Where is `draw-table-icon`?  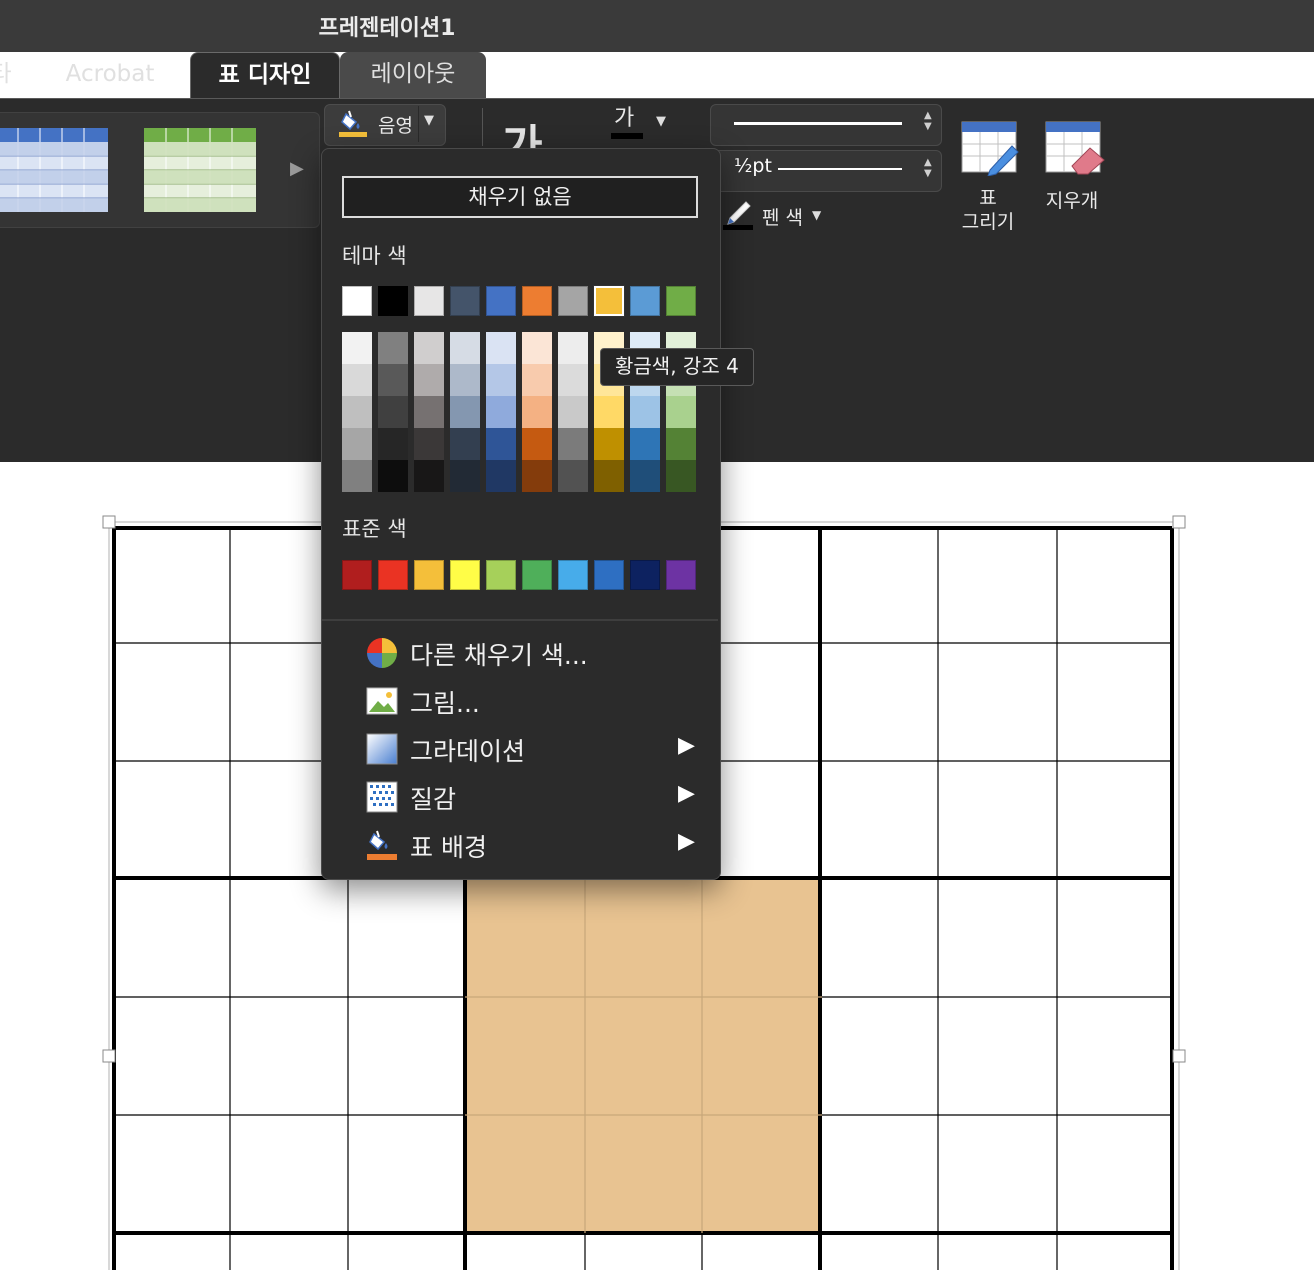
draw-table-icon is located at coordinates (990, 148).